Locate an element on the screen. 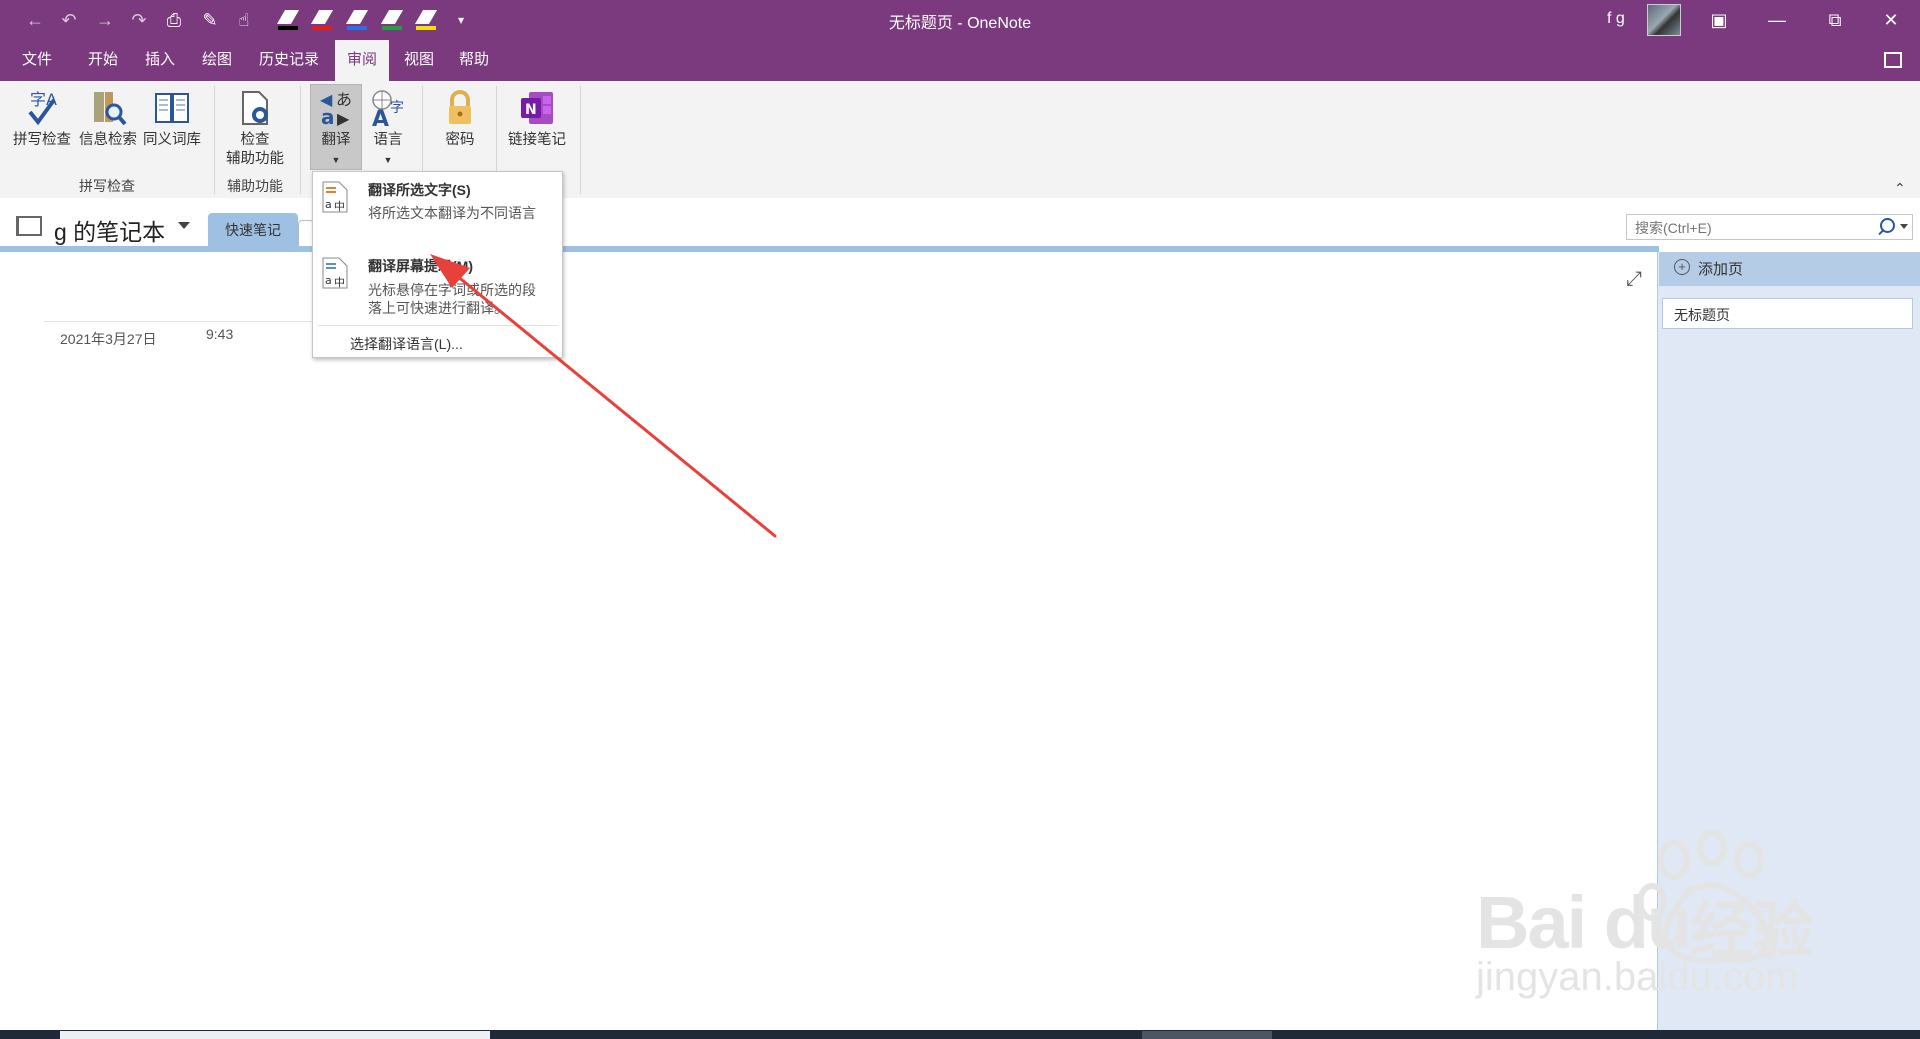 The height and width of the screenshot is (1039, 1920). taskbar-app-button is located at coordinates (1207, 1035).